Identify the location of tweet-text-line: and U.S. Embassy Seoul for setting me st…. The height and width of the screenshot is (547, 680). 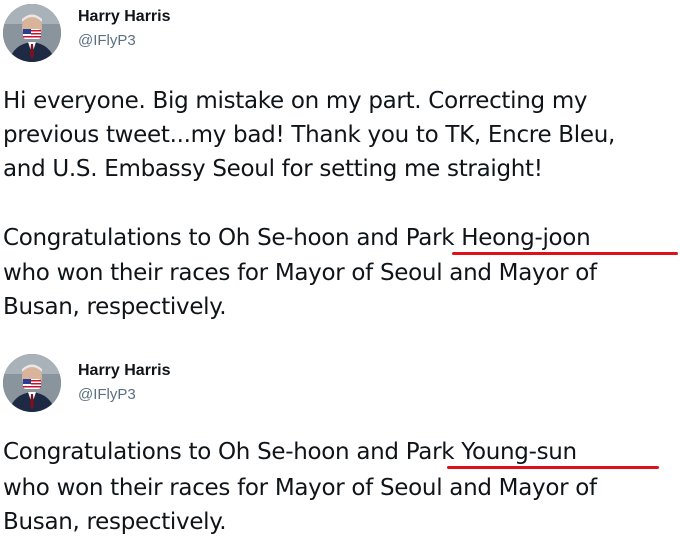
(273, 169).